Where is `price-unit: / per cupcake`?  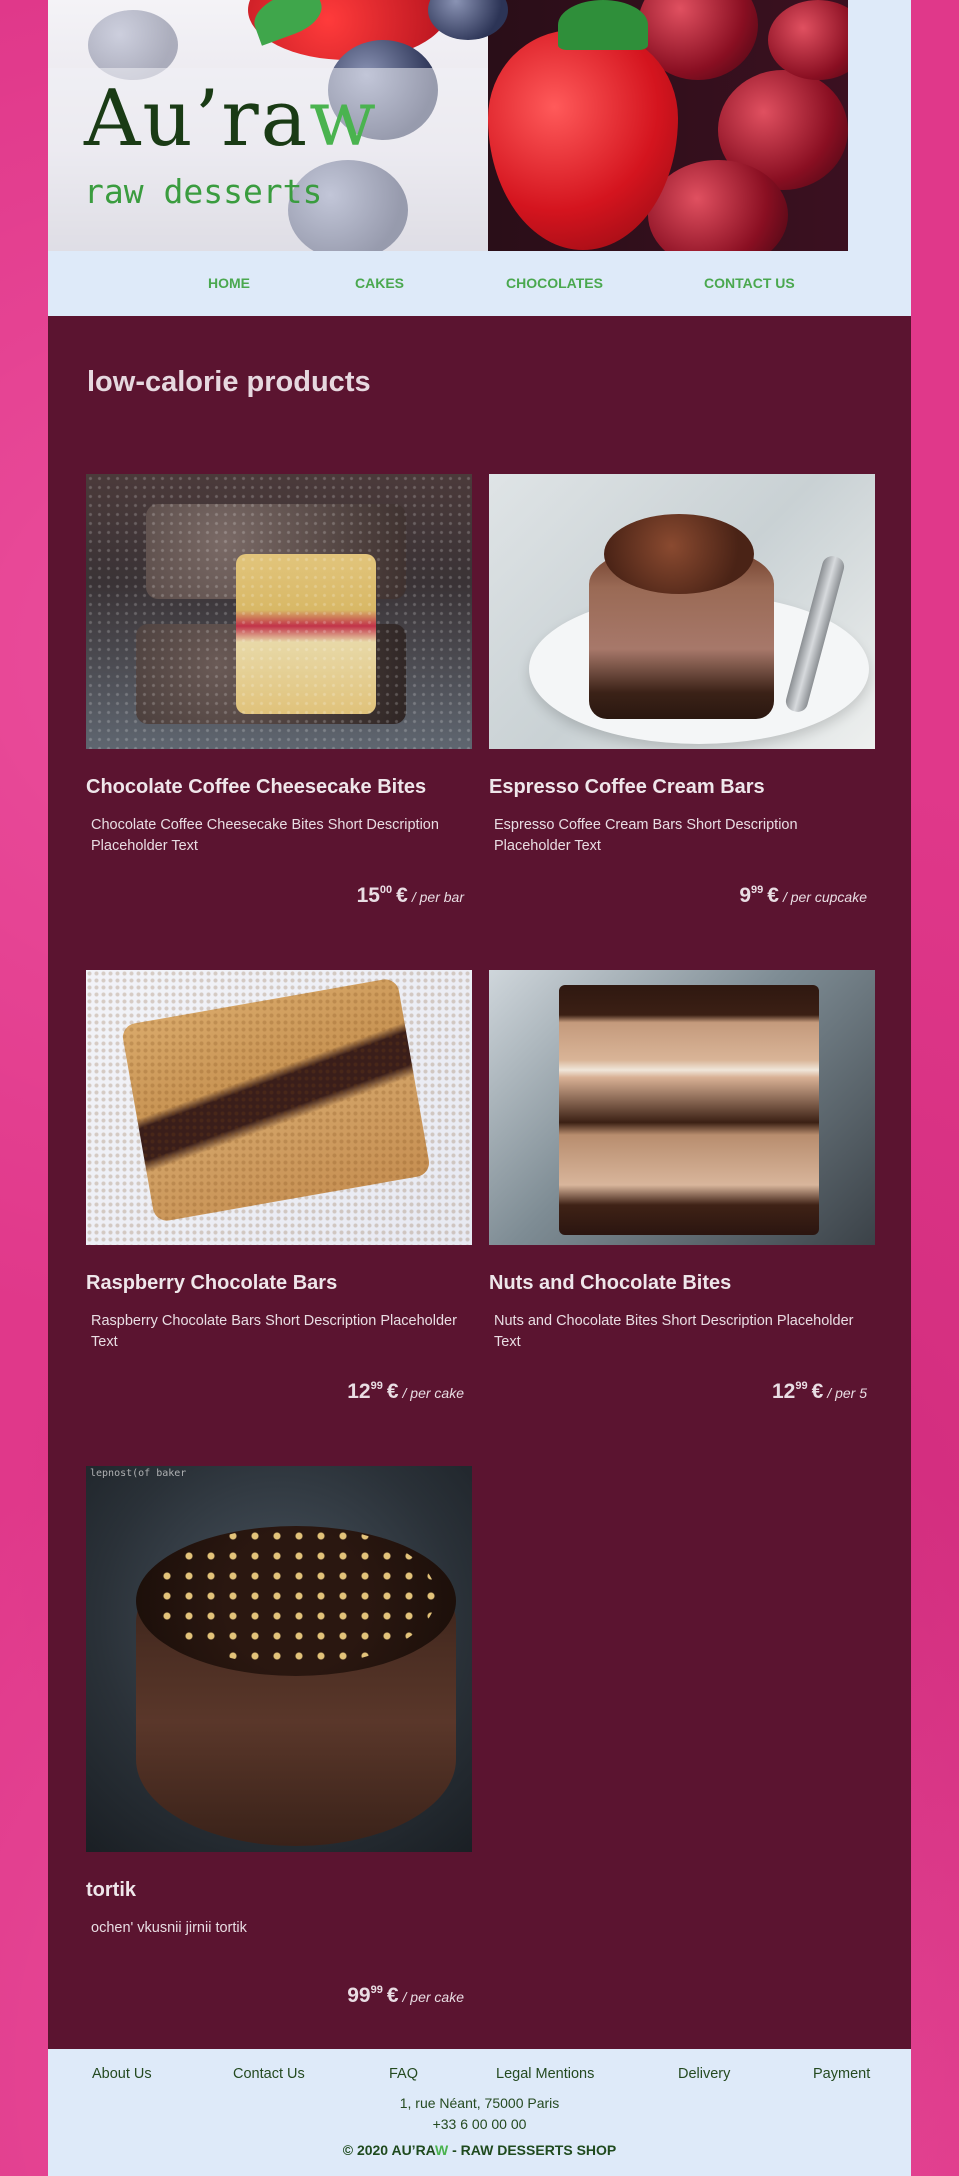
price-unit: / per cupcake is located at coordinates (824, 897).